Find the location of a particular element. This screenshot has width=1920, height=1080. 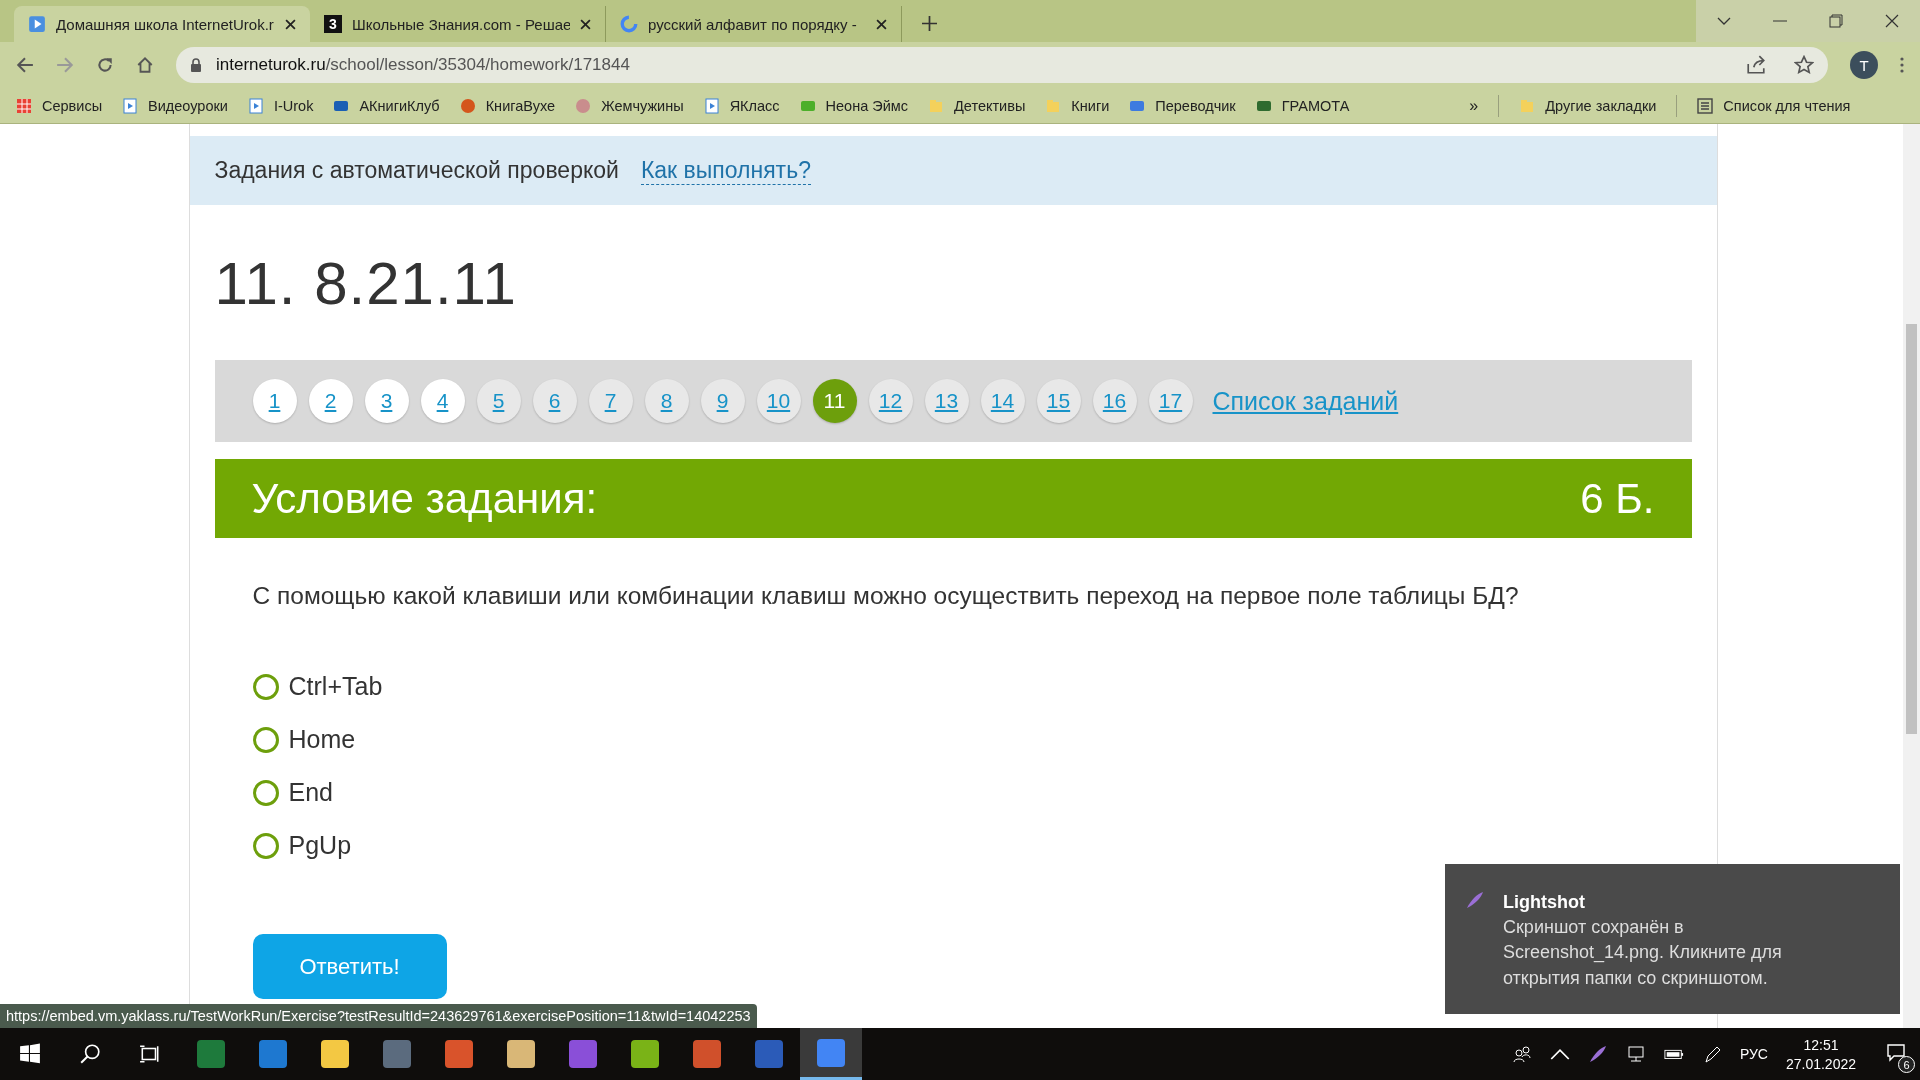

bookmark: Жемчужины is located at coordinates (629, 105).